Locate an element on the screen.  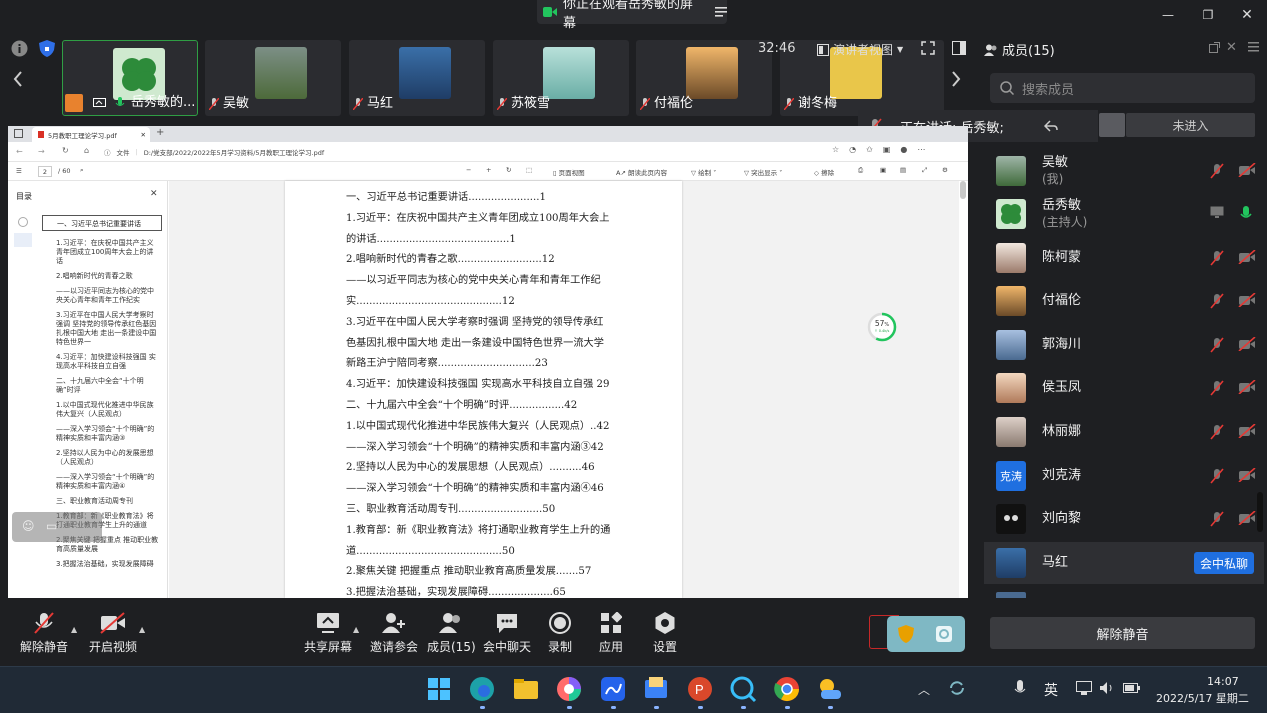
refresh-icon: ↻ is located at coordinates (65, 150).